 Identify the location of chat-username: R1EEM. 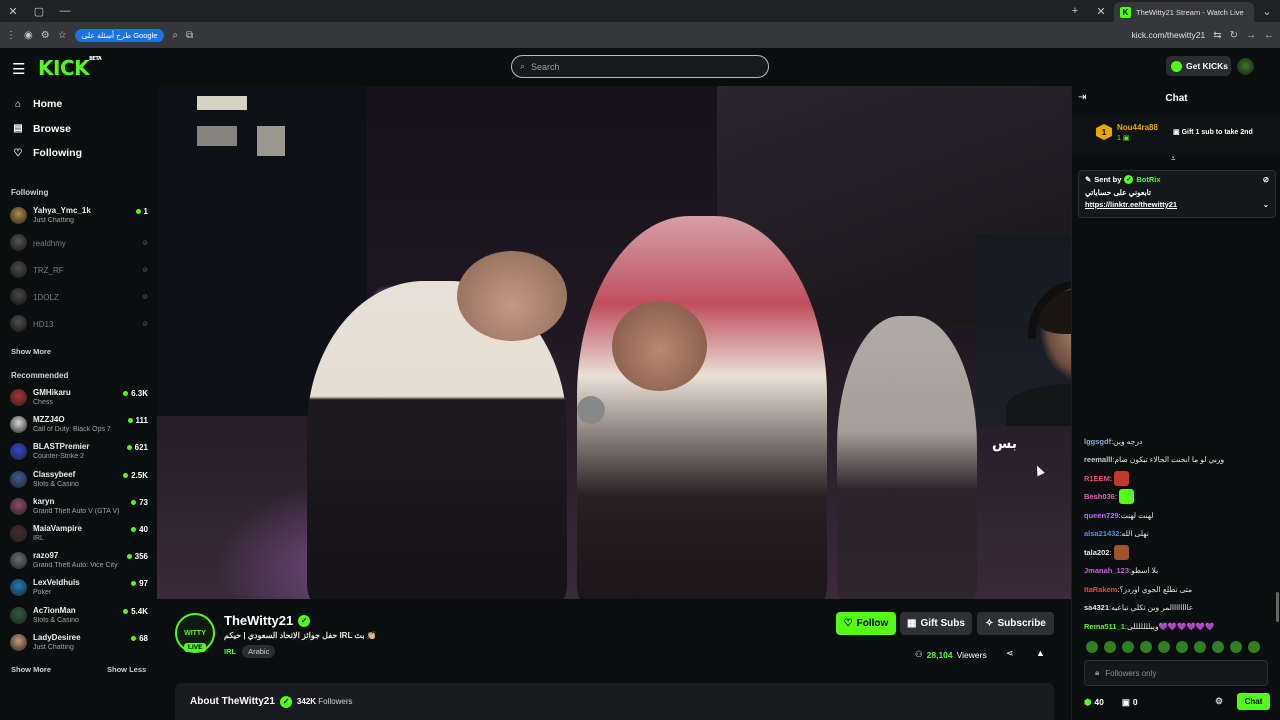
(1097, 478).